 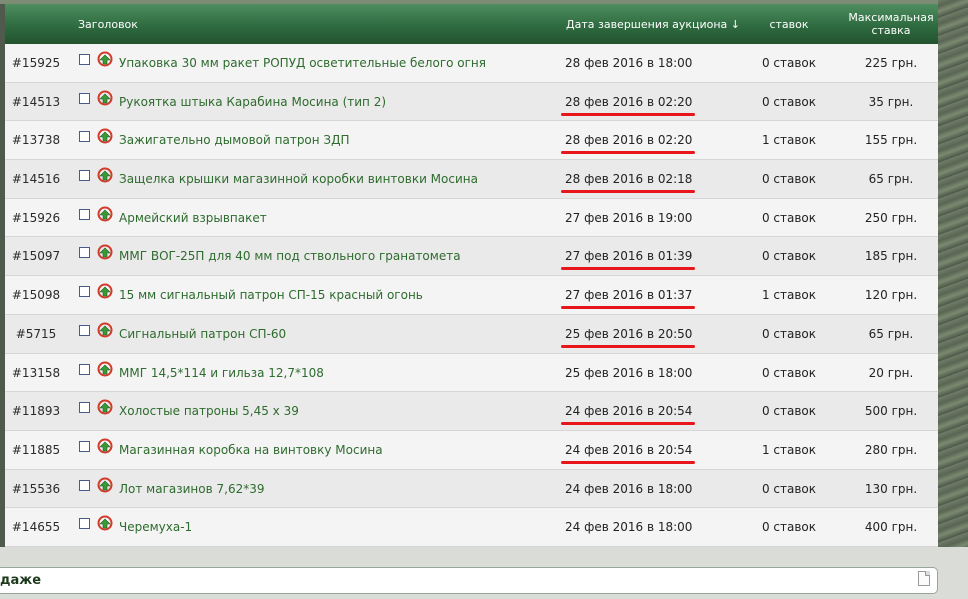 What do you see at coordinates (221, 373) in the screenshot?
I see `lot-title-link: ММГ 14,5*114 и гильза 12,7*108` at bounding box center [221, 373].